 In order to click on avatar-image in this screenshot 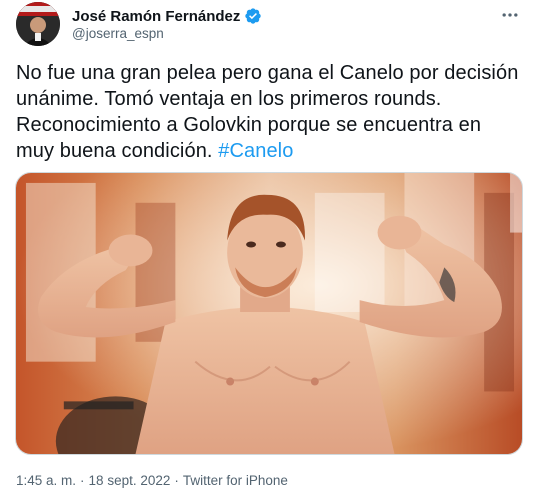, I will do `click(38, 24)`.